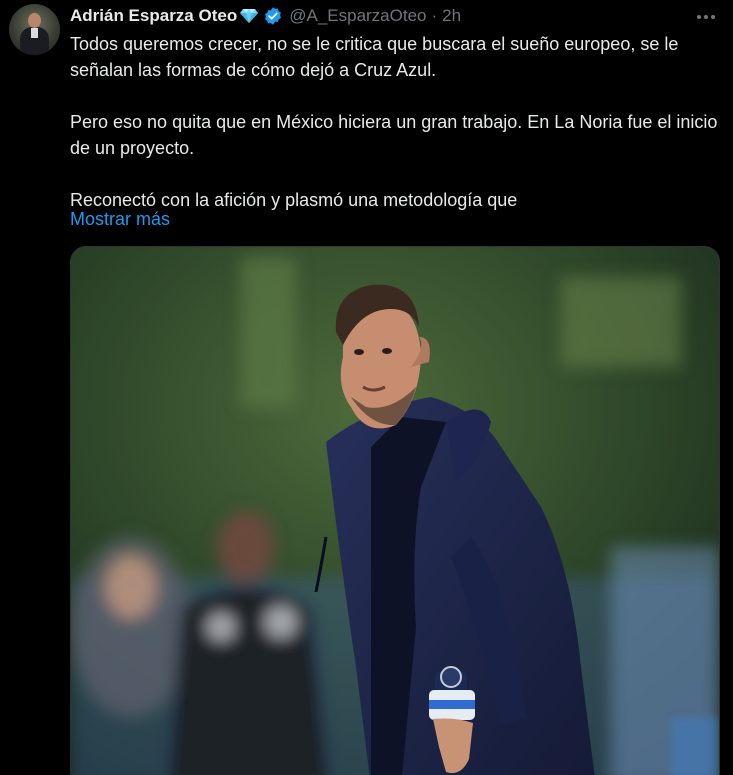 The width and height of the screenshot is (733, 775). I want to click on tweet-timestamp: 2h, so click(451, 16).